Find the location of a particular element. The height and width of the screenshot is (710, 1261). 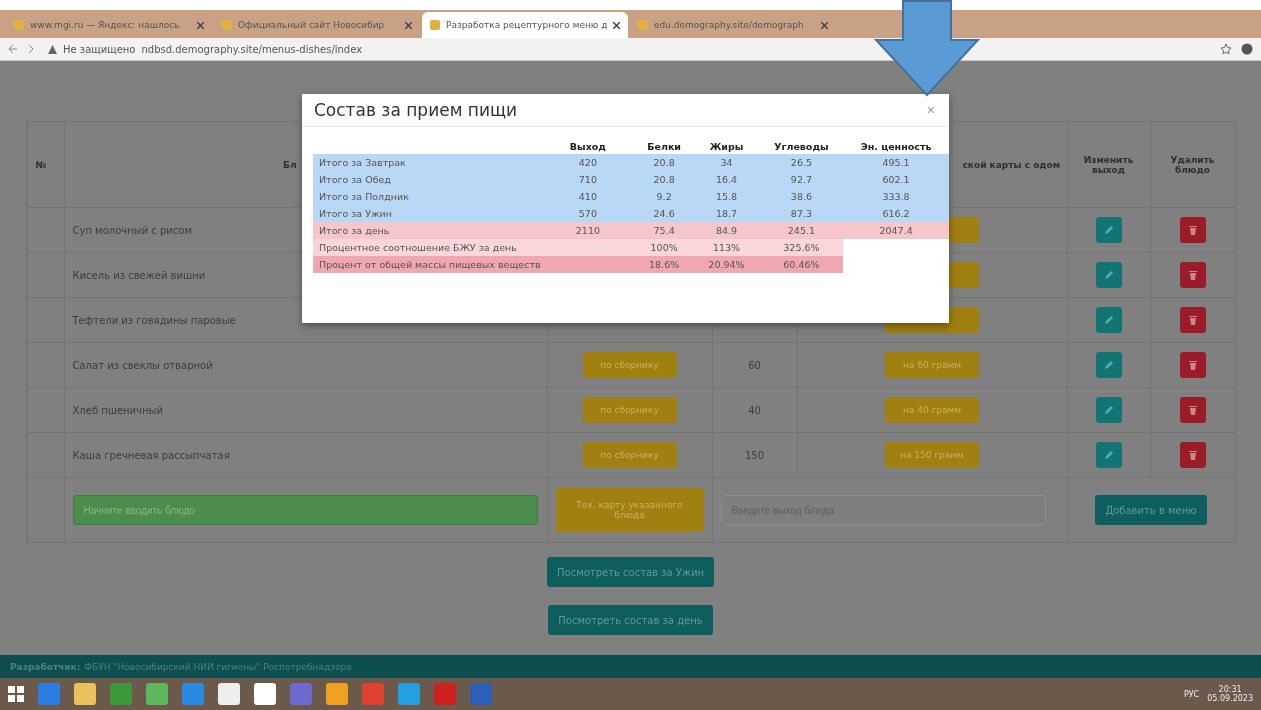

column-header: Углеводы is located at coordinates (801, 146).